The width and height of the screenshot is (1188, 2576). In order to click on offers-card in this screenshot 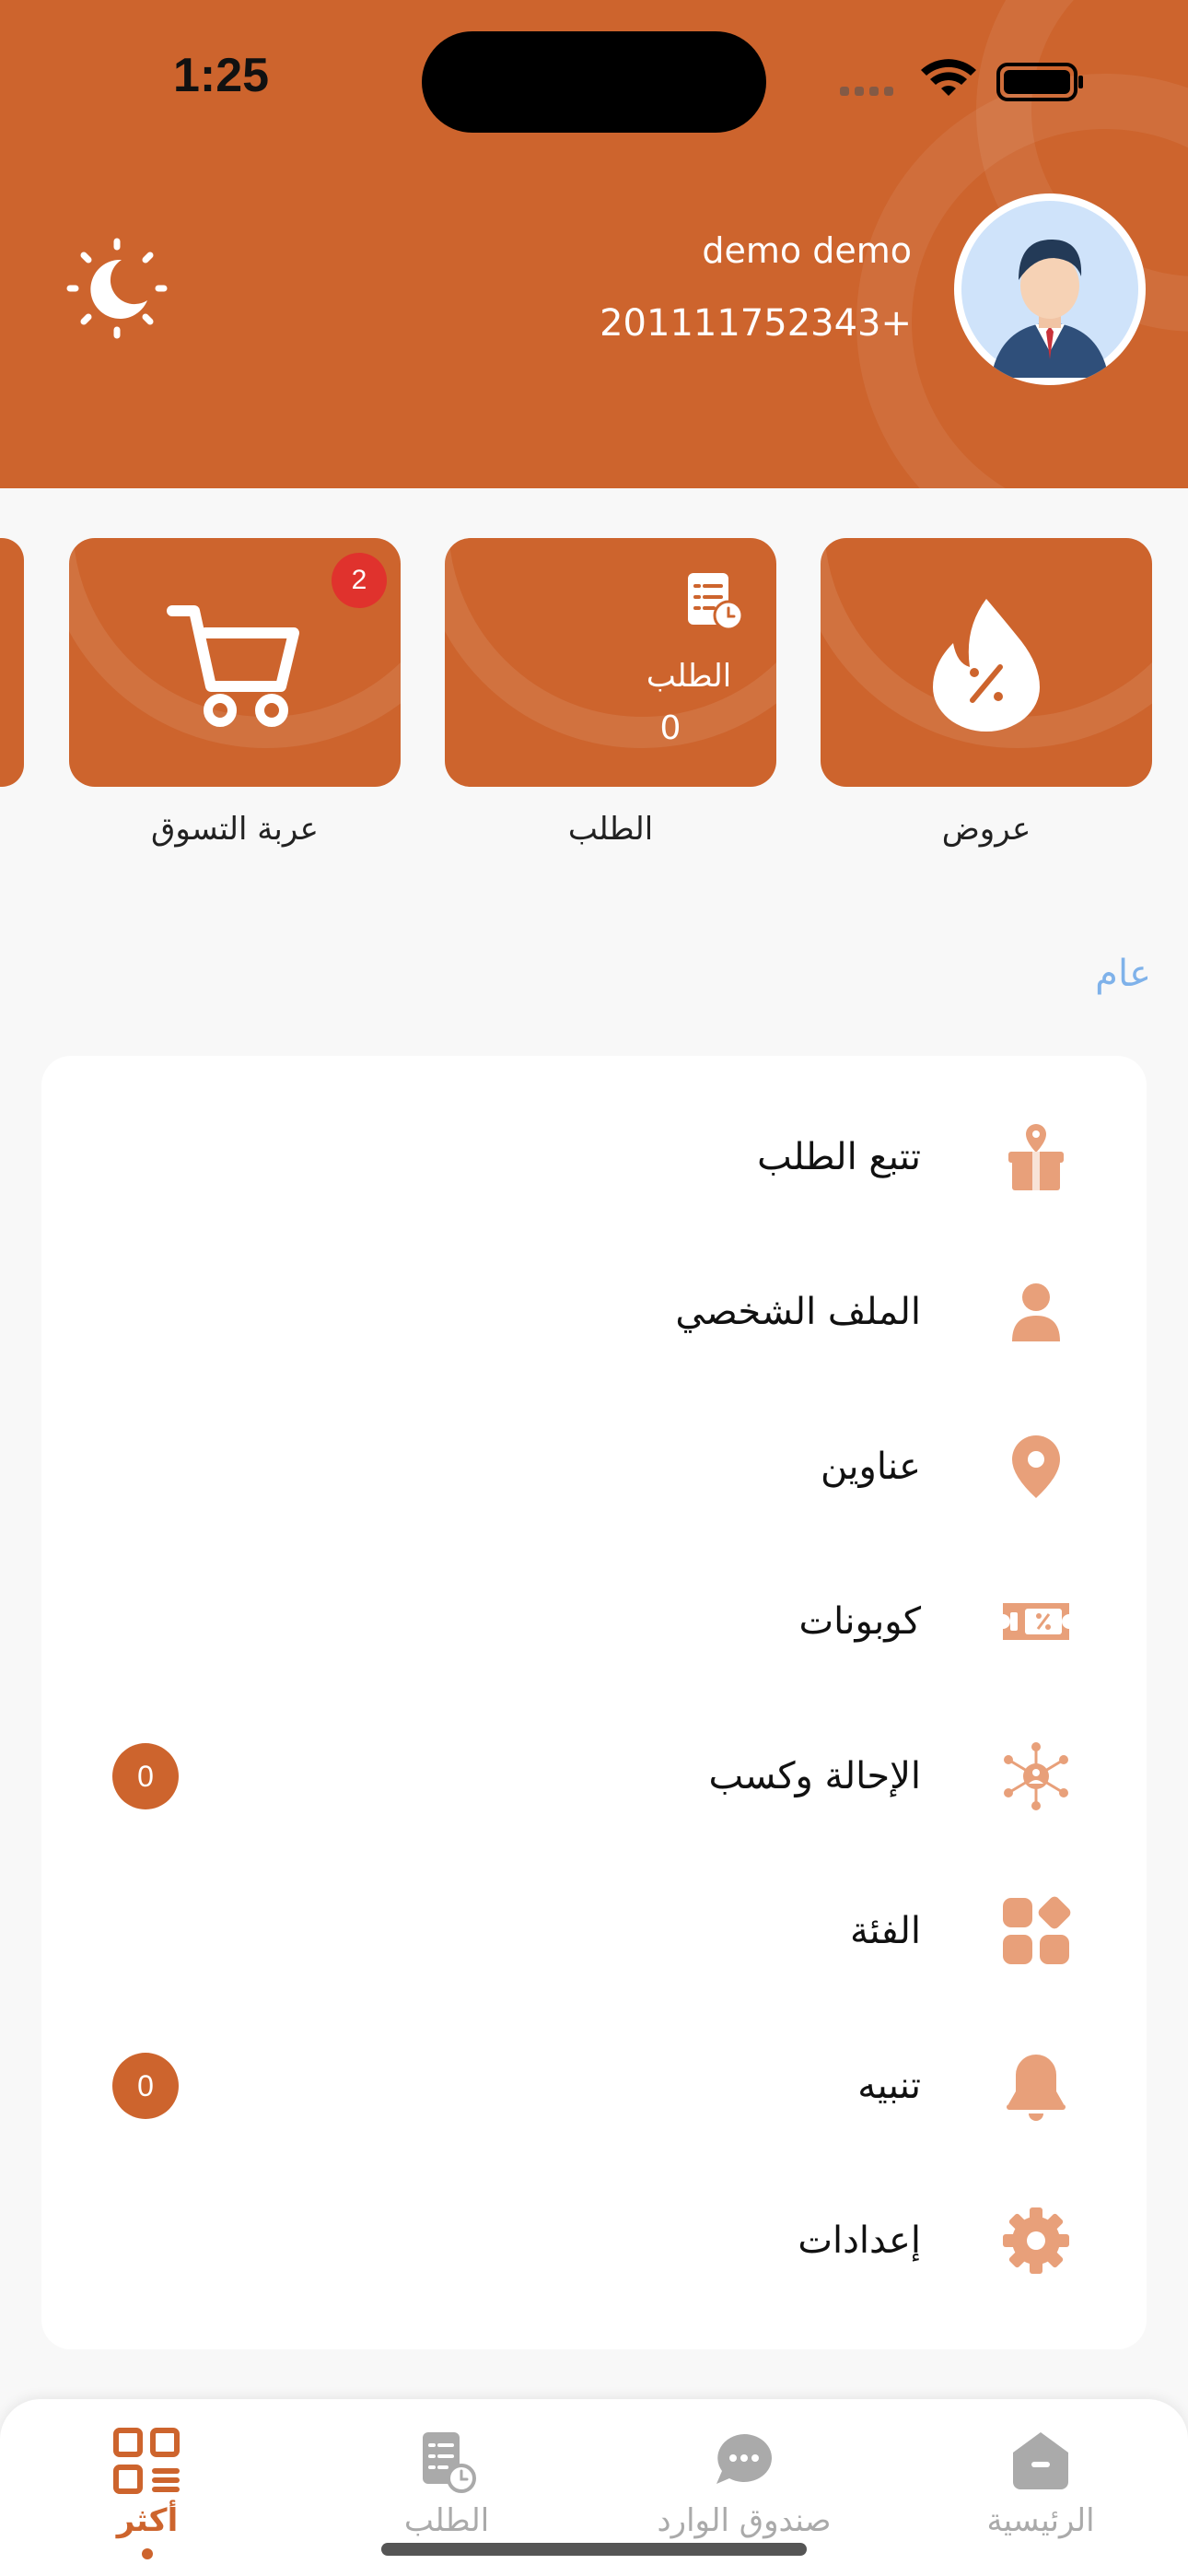, I will do `click(986, 662)`.